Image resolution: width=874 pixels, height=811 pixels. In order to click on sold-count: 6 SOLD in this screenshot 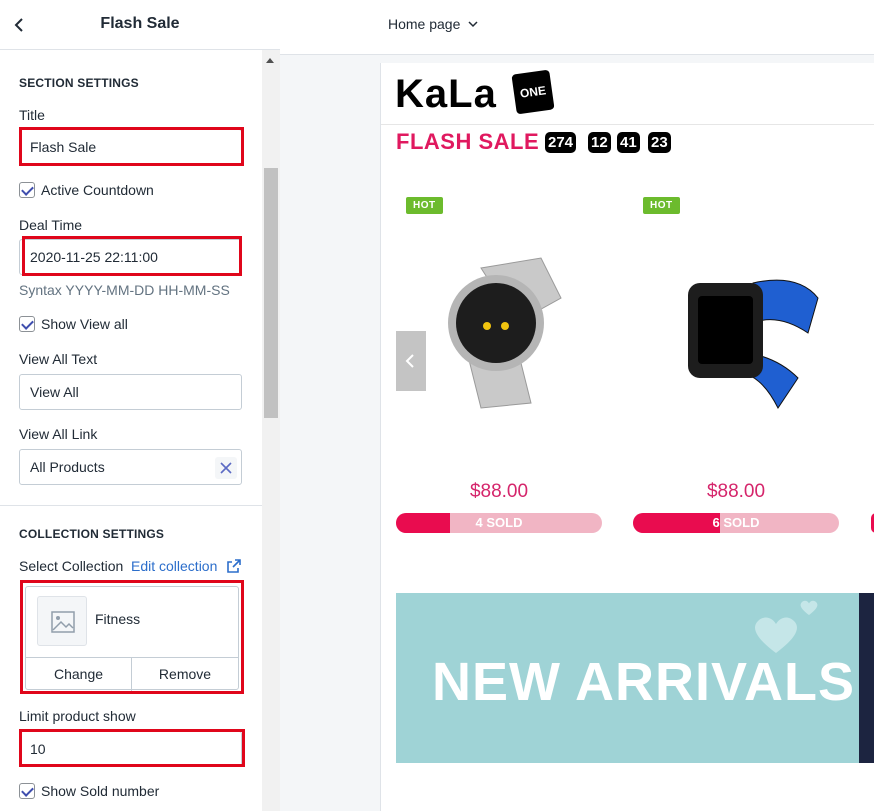, I will do `click(736, 522)`.